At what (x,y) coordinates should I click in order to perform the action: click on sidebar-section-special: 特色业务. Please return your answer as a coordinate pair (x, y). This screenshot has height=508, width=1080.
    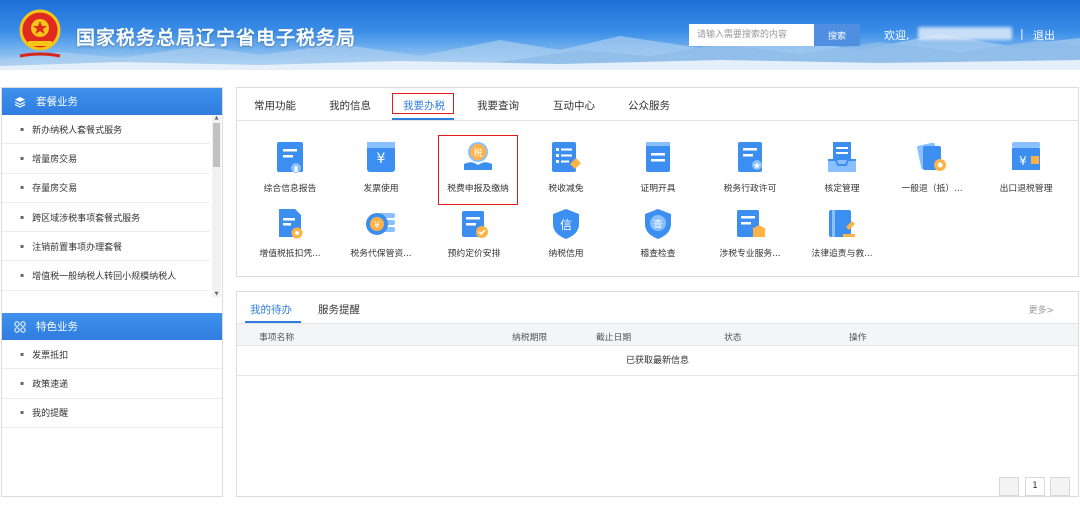
    Looking at the image, I should click on (112, 326).